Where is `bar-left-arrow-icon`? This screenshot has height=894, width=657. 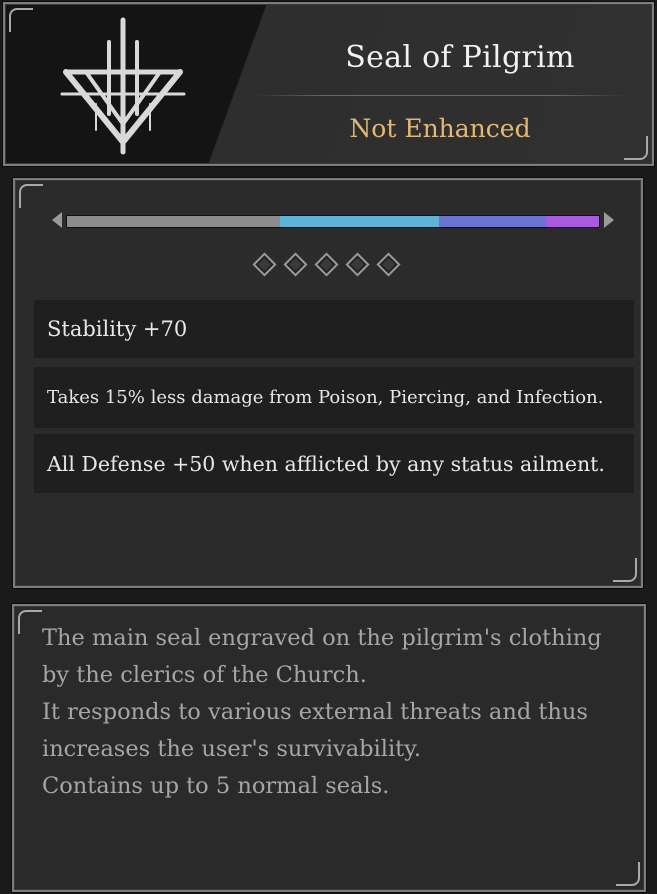 bar-left-arrow-icon is located at coordinates (57, 220).